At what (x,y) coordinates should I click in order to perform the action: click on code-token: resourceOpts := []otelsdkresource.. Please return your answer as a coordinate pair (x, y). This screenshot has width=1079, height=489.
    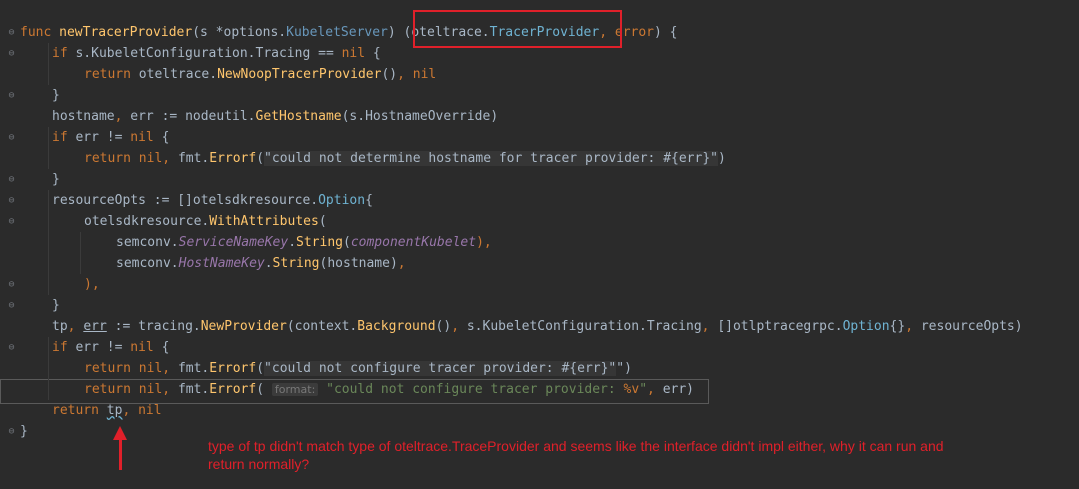
    Looking at the image, I should click on (185, 200).